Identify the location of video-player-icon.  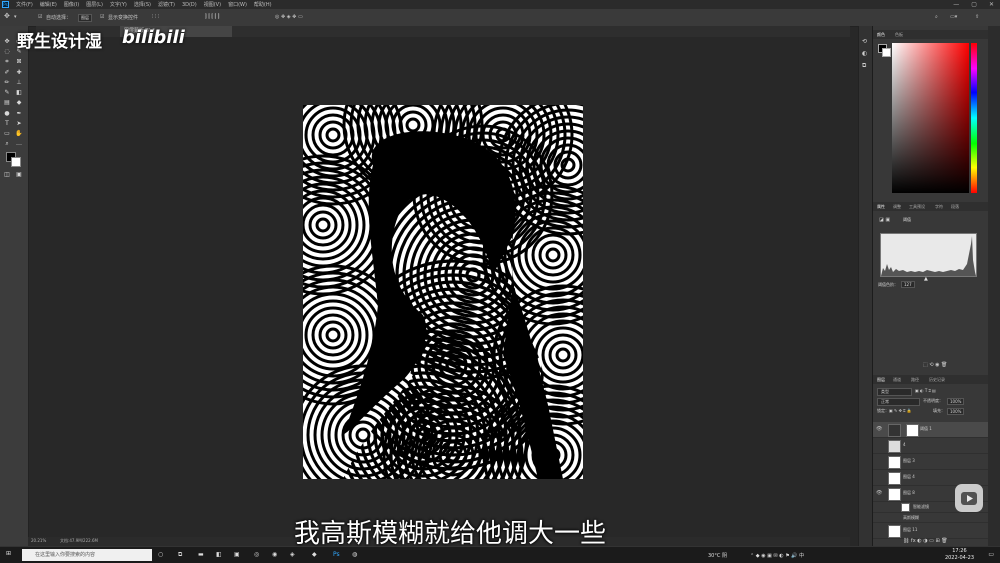
(969, 498).